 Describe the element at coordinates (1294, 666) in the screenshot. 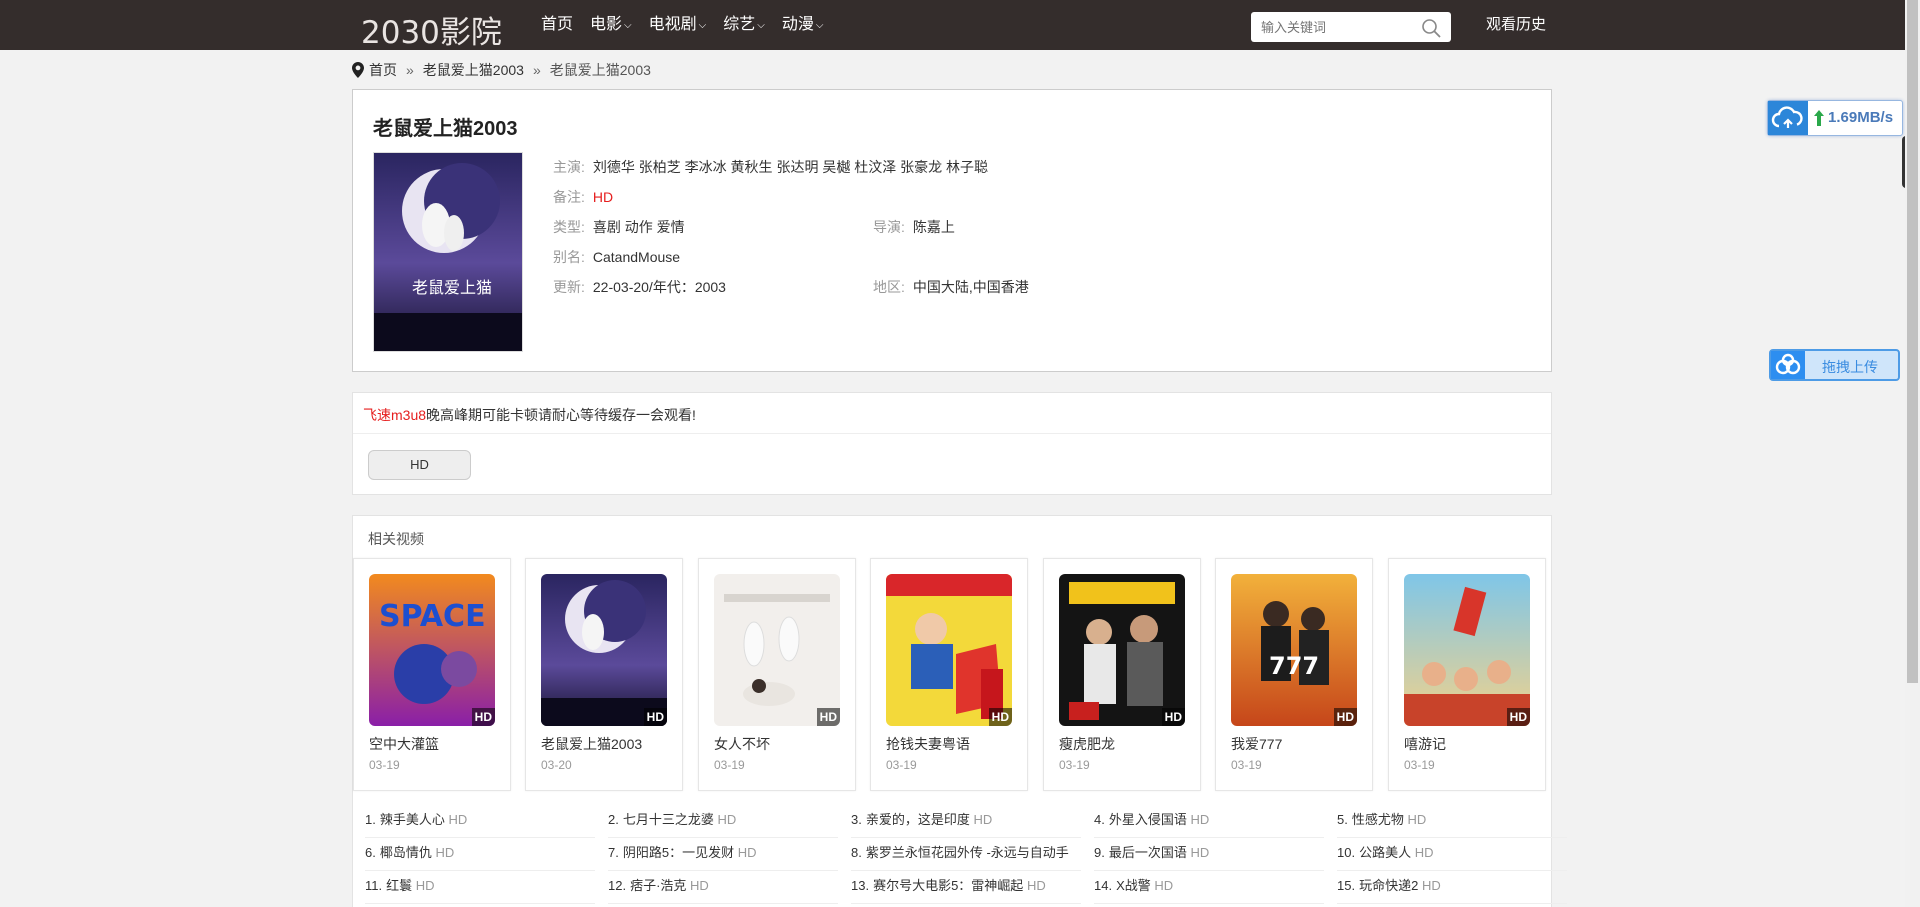

I see `svg-text: 777` at that location.